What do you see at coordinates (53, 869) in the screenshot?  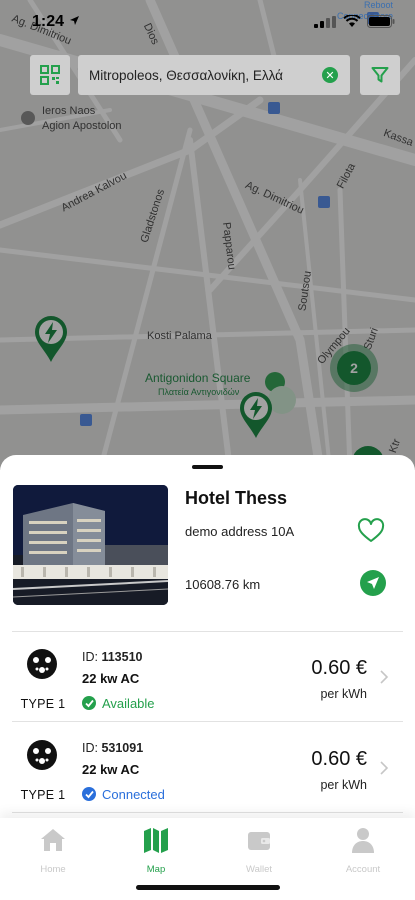 I see `tab-label: Home` at bounding box center [53, 869].